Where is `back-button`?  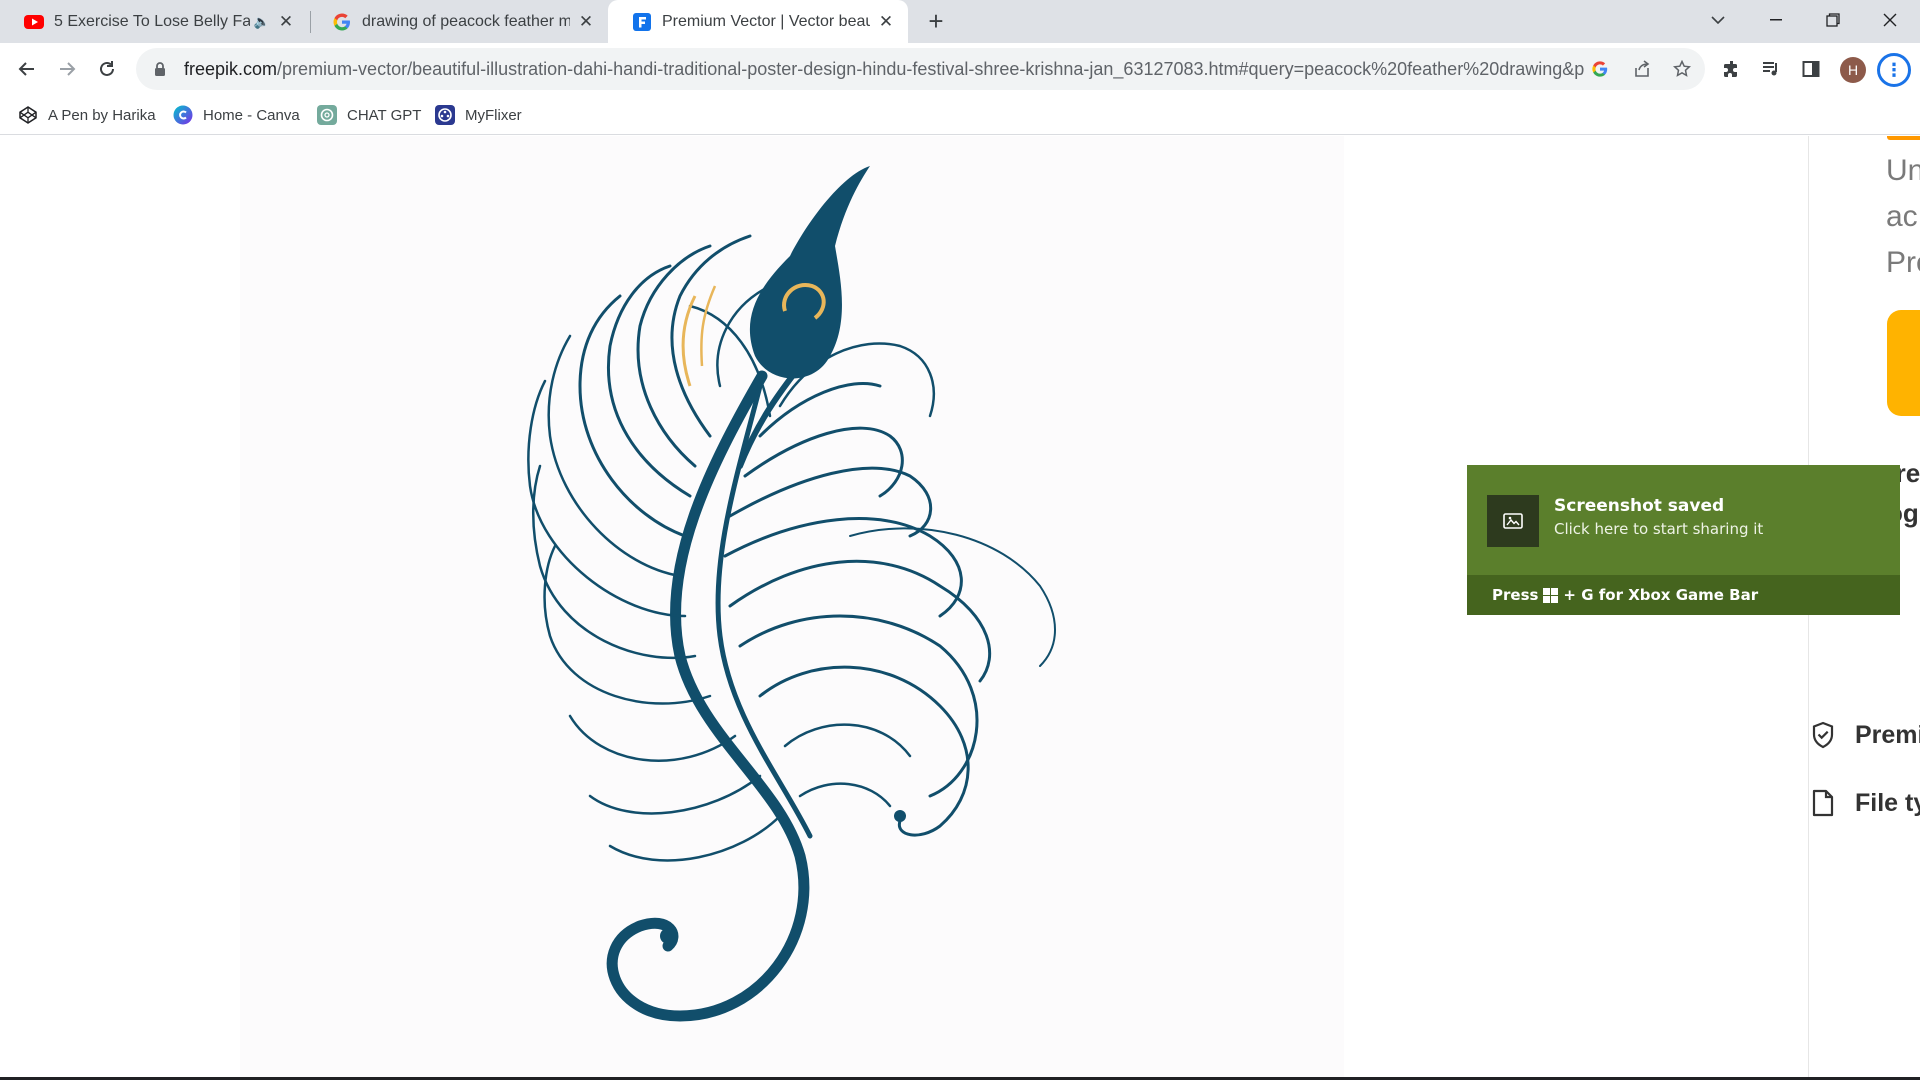
back-button is located at coordinates (27, 69).